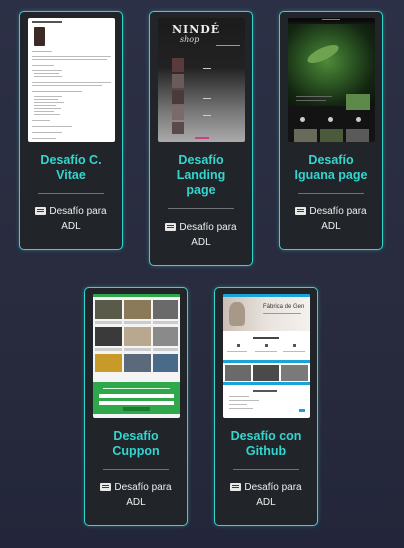 Image resolution: width=404 pixels, height=548 pixels. Describe the element at coordinates (201, 80) in the screenshot. I see `project-thumbnail: NINDÉ shop` at that location.